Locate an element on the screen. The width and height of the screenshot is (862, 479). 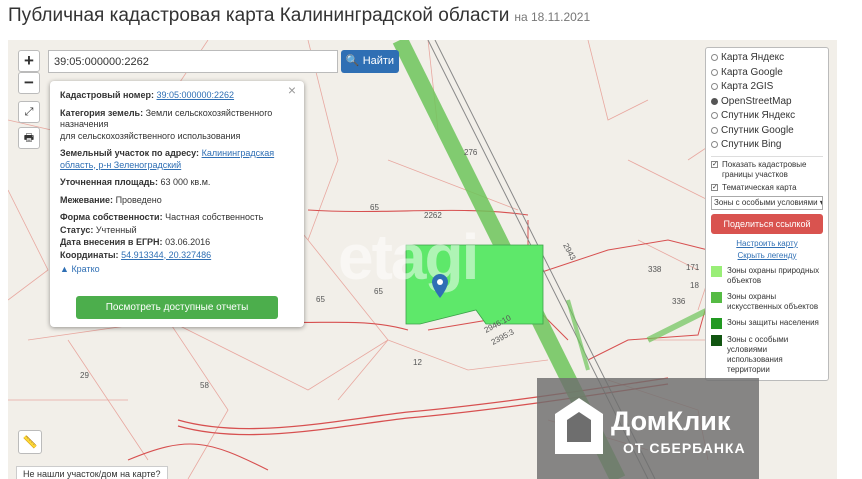
page-date: на 18.11.2021 is located at coordinates (552, 17).